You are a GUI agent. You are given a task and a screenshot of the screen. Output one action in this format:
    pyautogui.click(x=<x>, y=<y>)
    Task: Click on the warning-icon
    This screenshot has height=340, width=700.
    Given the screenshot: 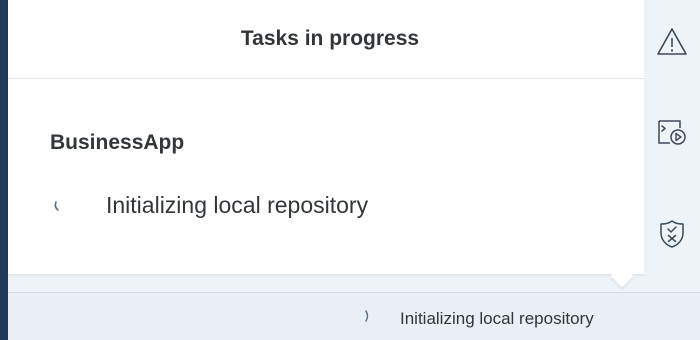 What is the action you would take?
    pyautogui.click(x=672, y=44)
    